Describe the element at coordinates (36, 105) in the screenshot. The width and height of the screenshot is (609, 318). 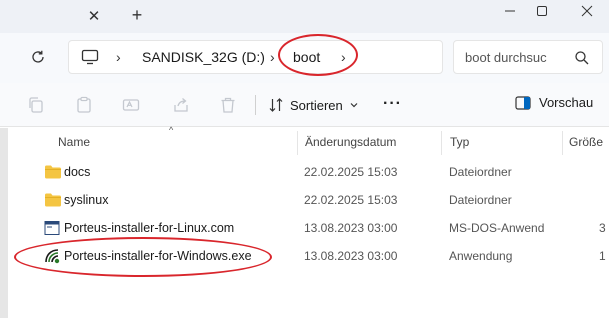
I see `copy-icon` at that location.